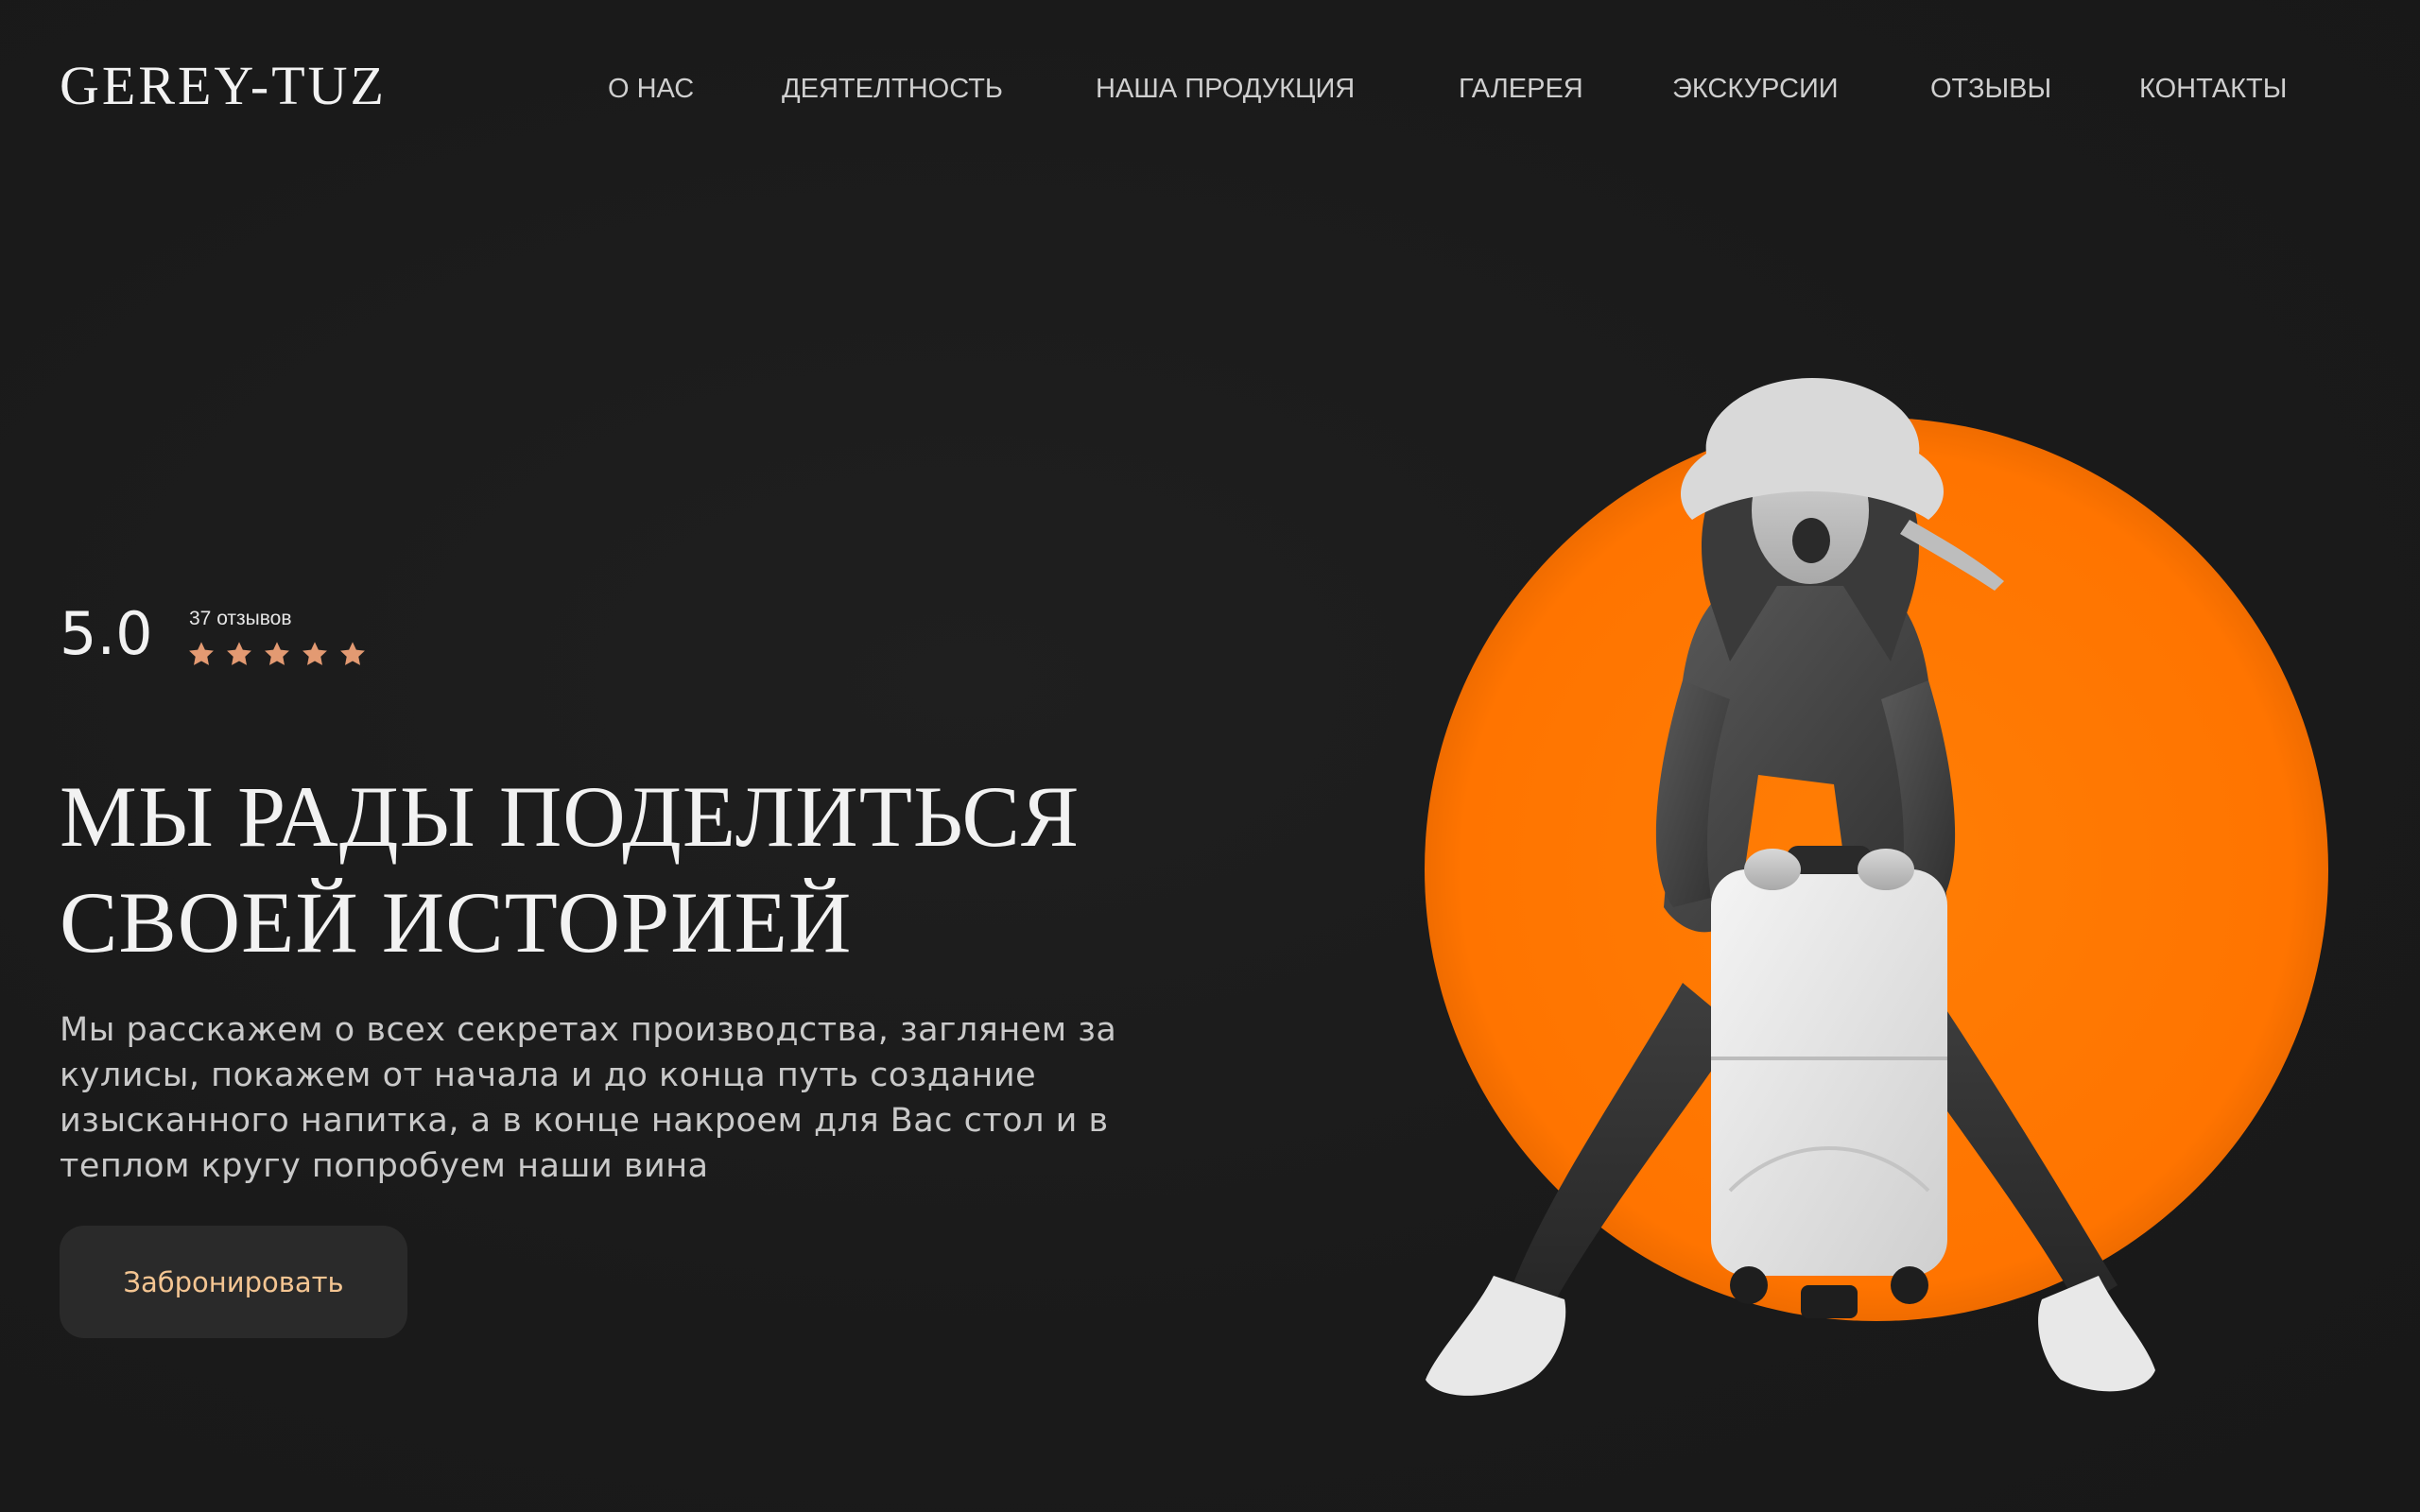  Describe the element at coordinates (107, 633) in the screenshot. I see `rating-score: 5.0` at that location.